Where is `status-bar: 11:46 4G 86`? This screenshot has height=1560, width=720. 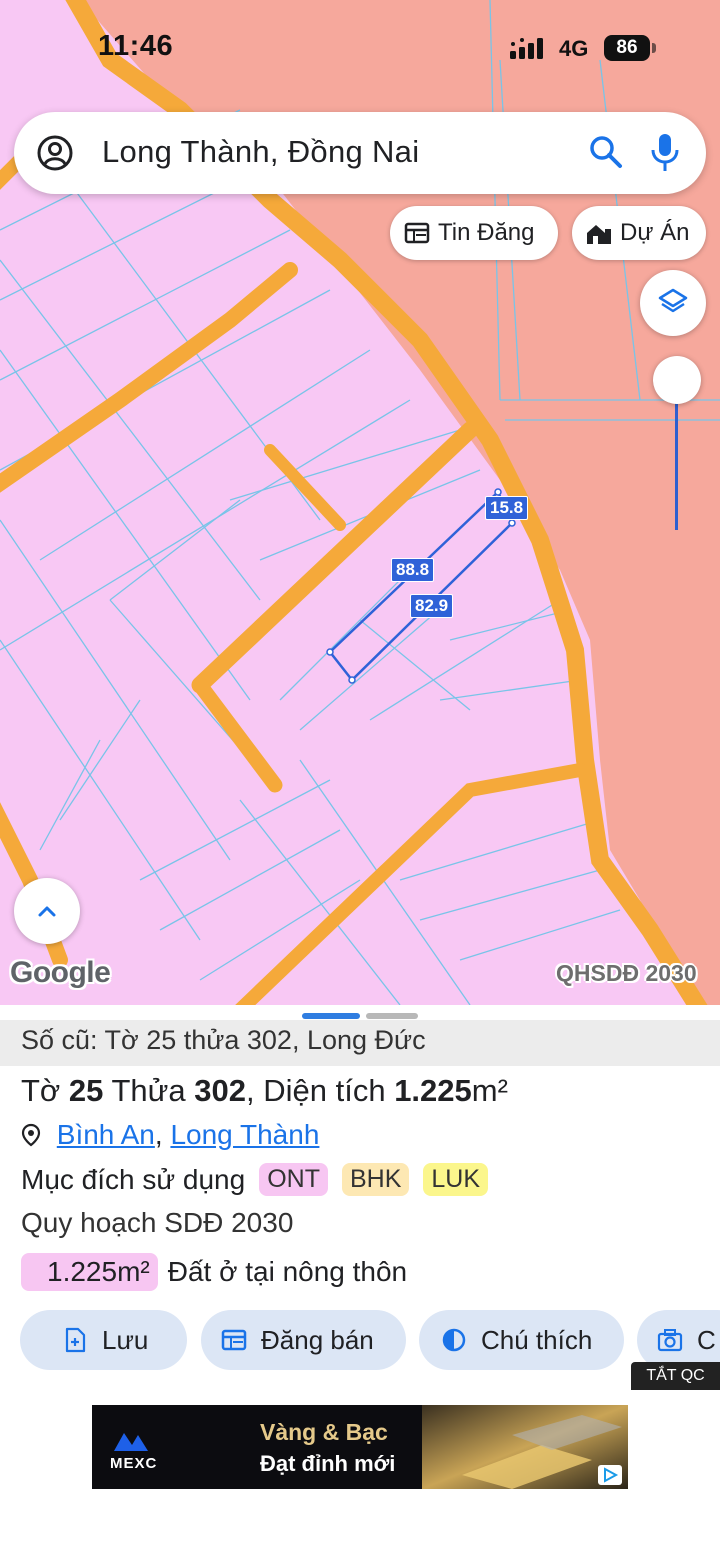
status-bar: 11:46 4G 86 is located at coordinates (360, 50).